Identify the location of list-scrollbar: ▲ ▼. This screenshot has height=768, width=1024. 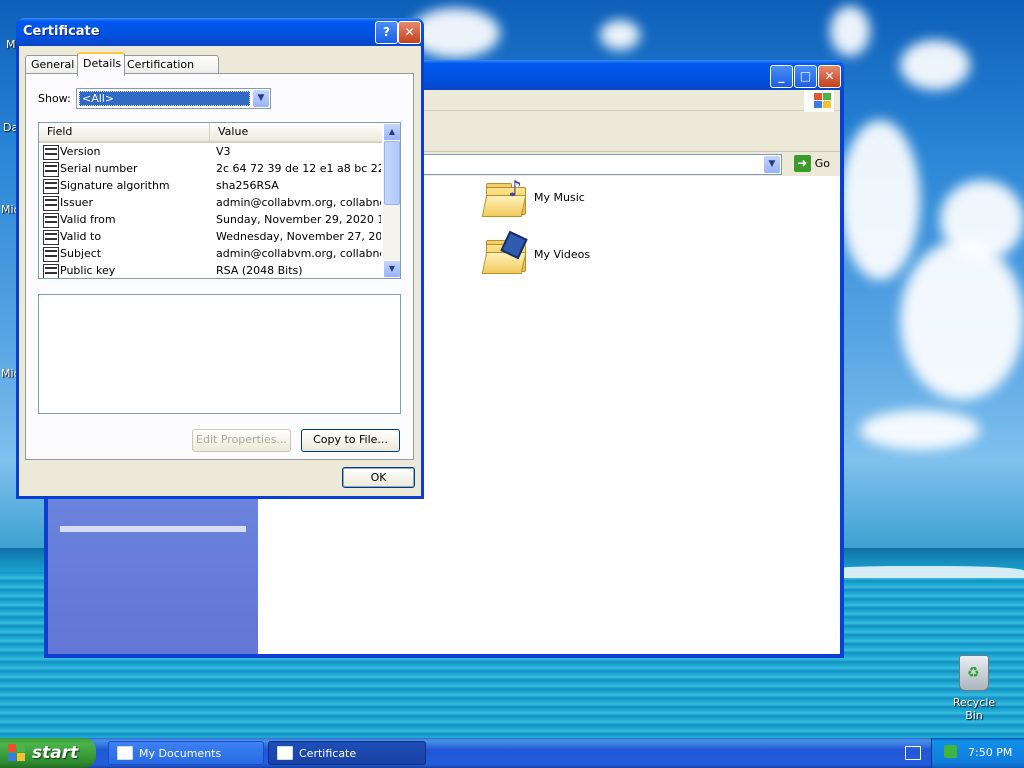
(391, 200).